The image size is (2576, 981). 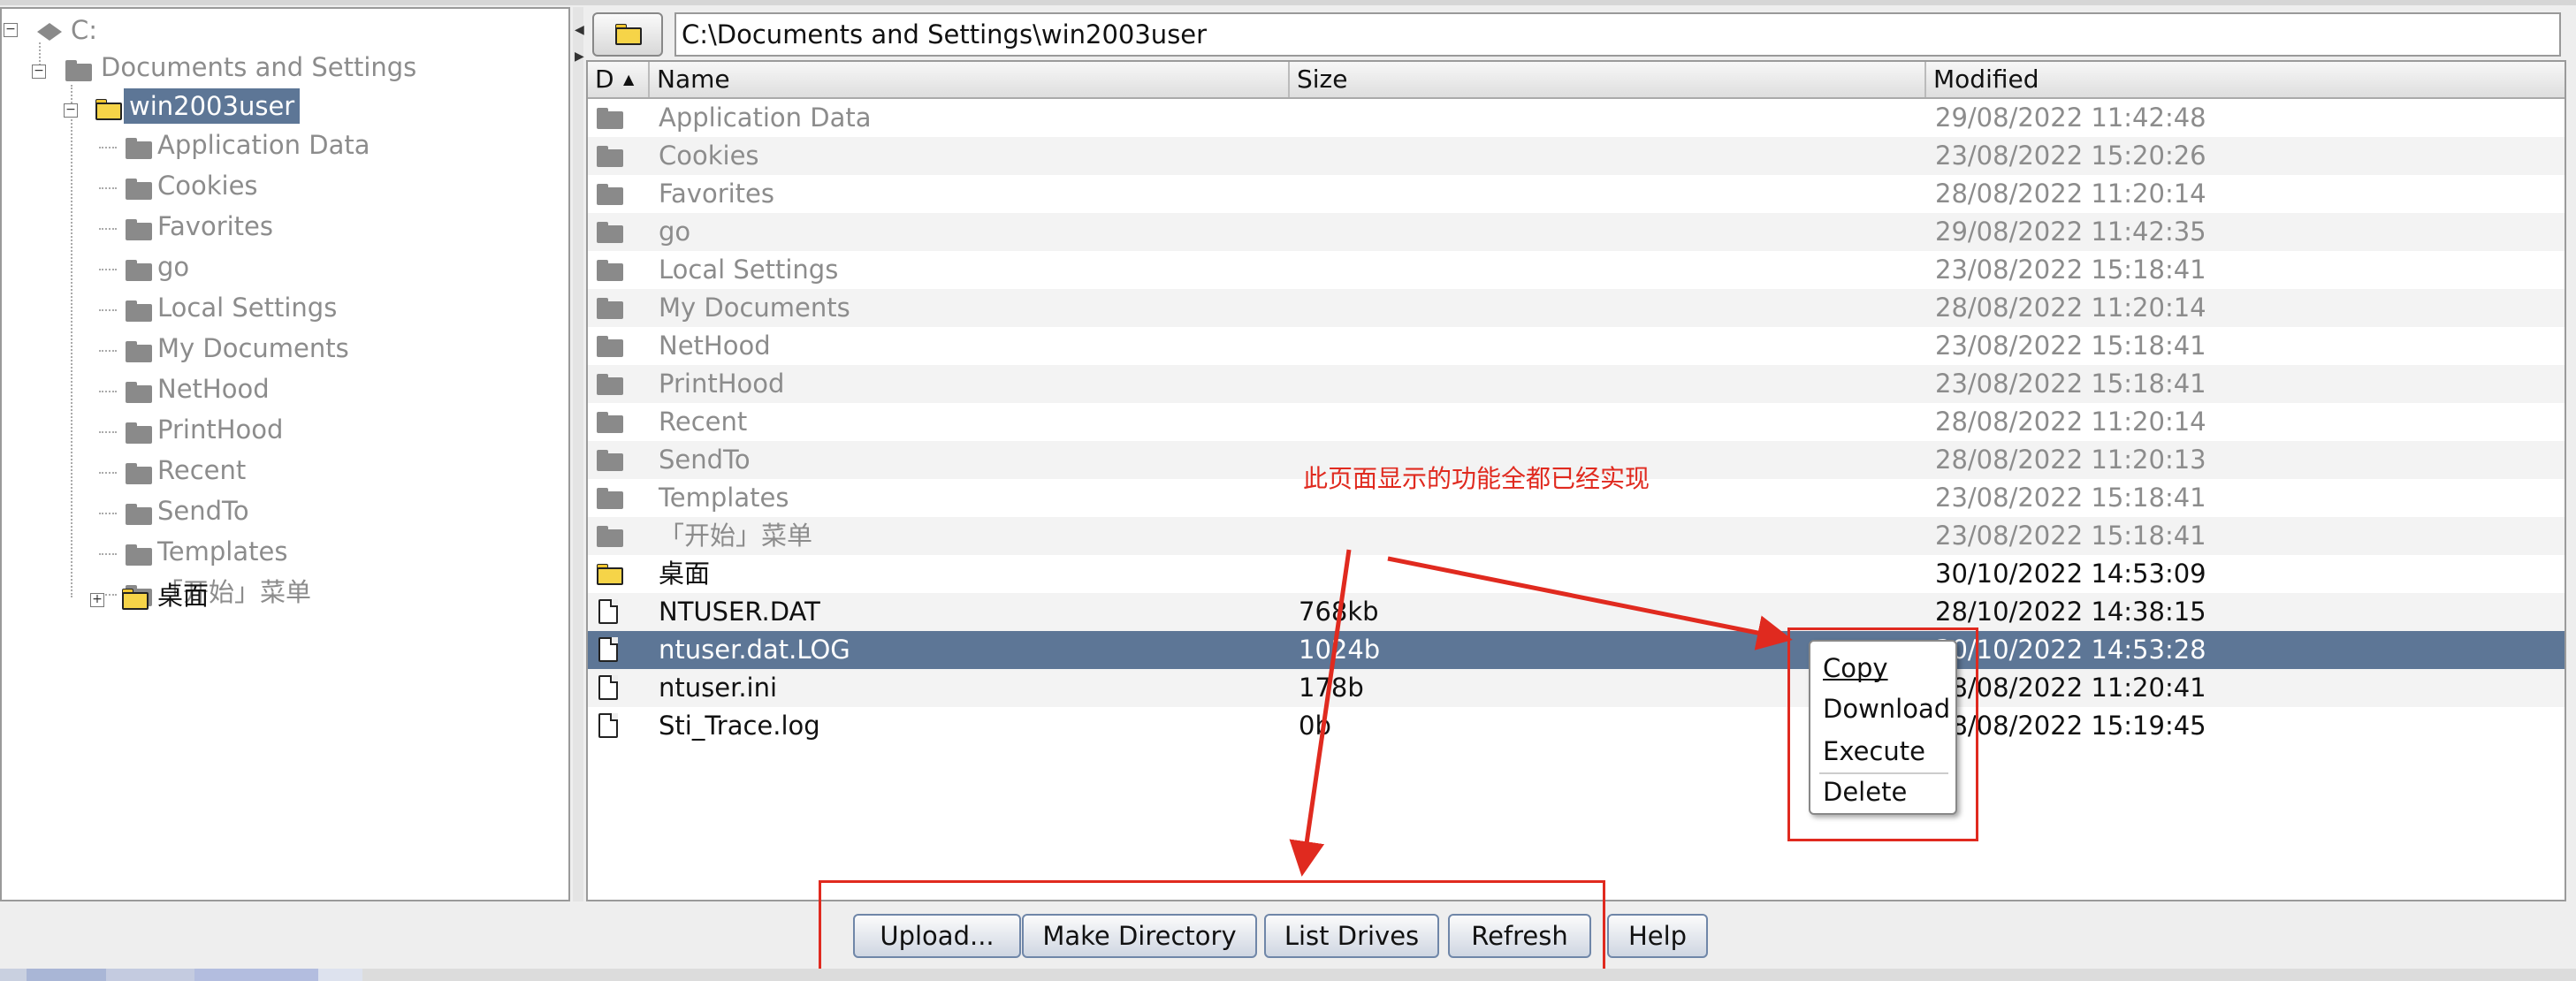 What do you see at coordinates (1288, 975) in the screenshot?
I see `bottom-strip` at bounding box center [1288, 975].